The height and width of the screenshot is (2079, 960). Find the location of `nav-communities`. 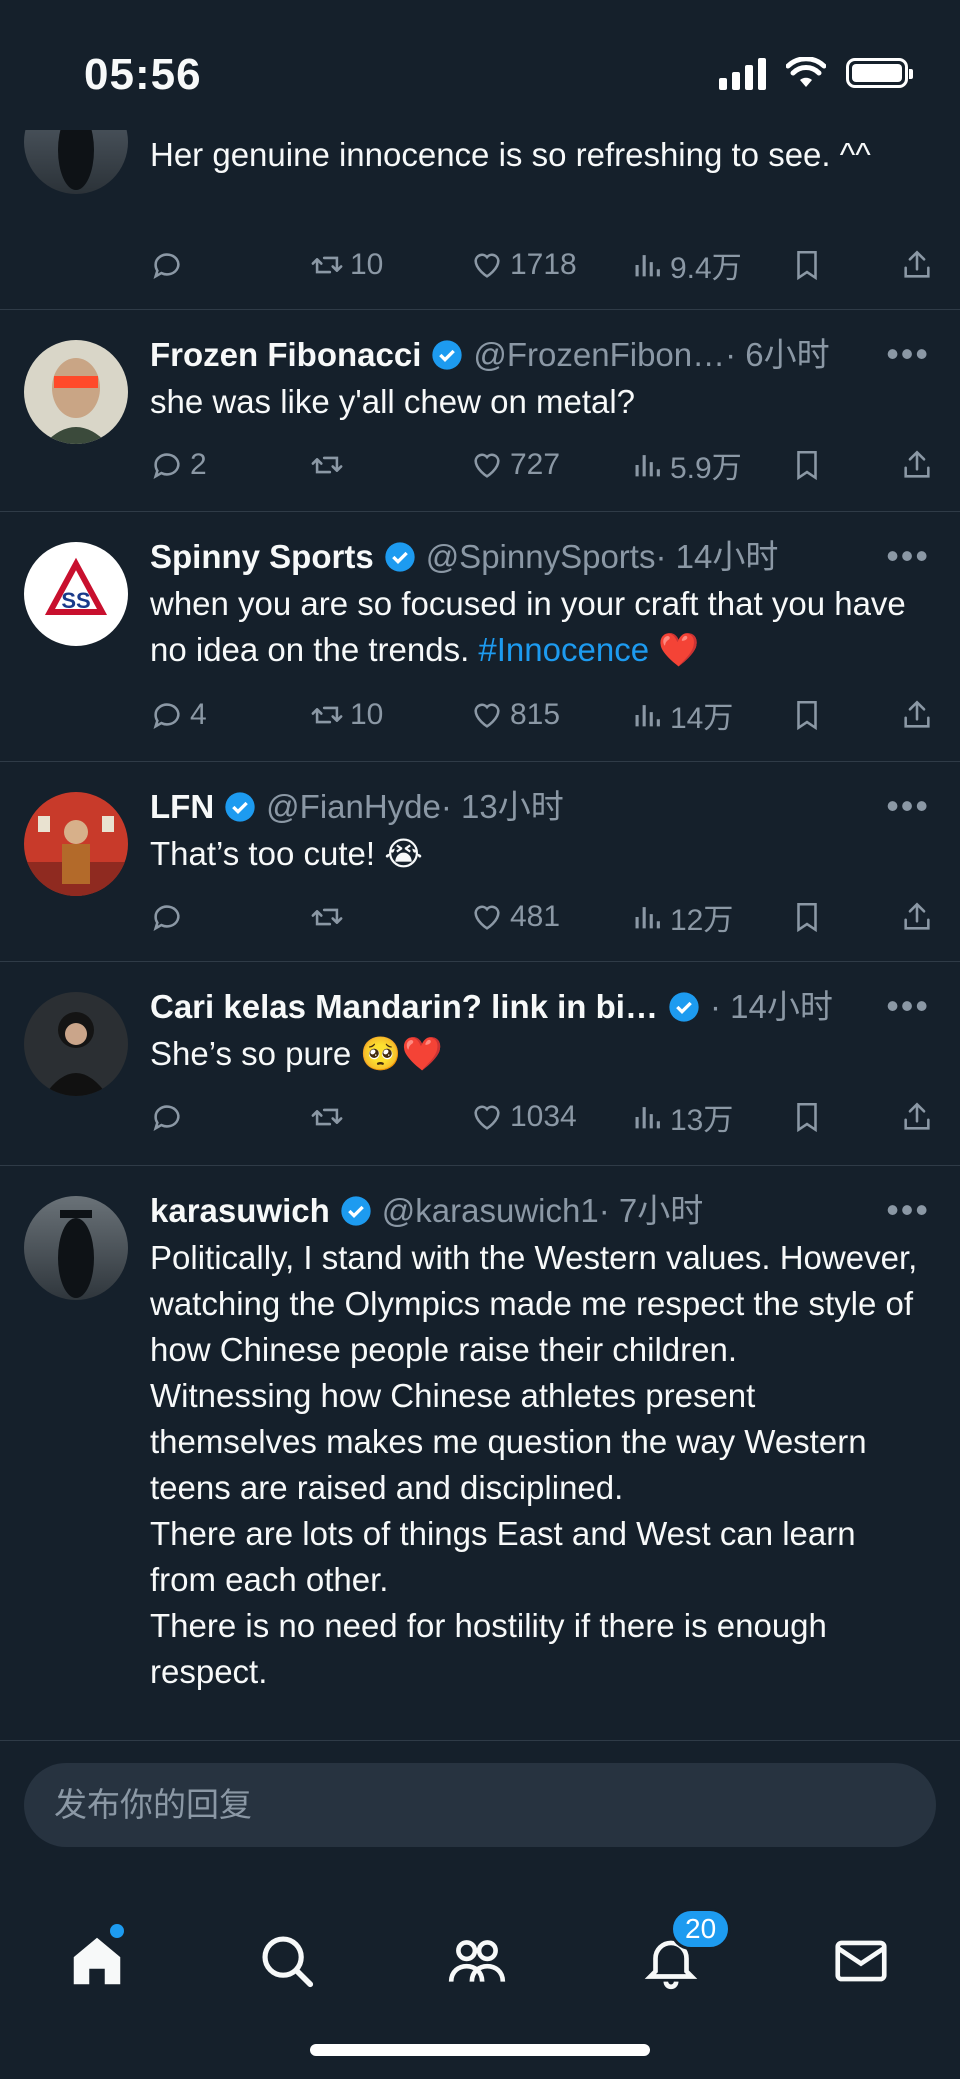

nav-communities is located at coordinates (481, 1965).